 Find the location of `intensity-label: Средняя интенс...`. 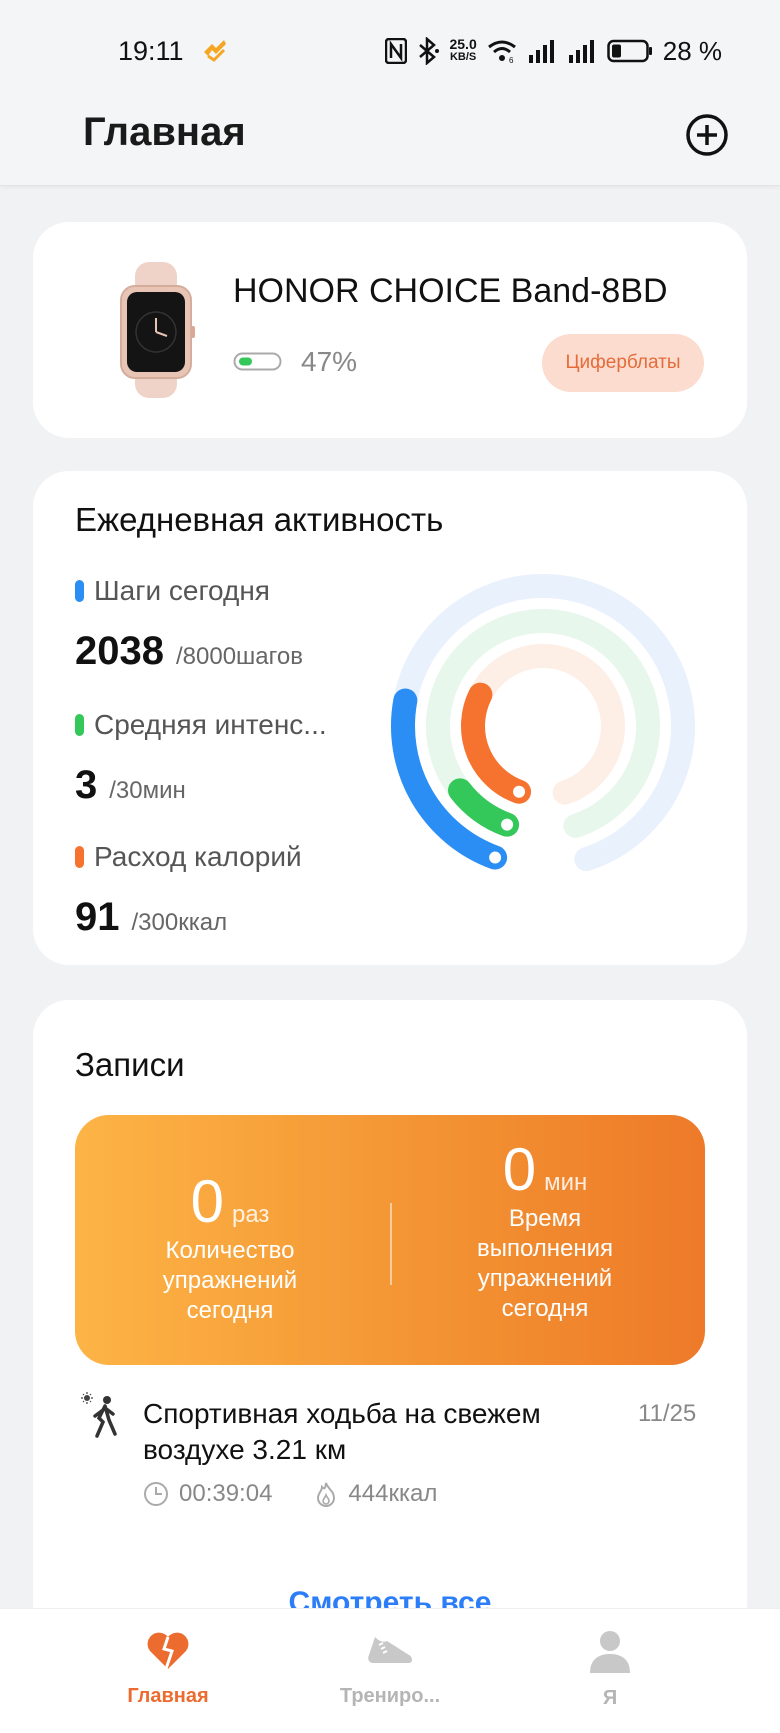

intensity-label: Средняя интенс... is located at coordinates (201, 725).